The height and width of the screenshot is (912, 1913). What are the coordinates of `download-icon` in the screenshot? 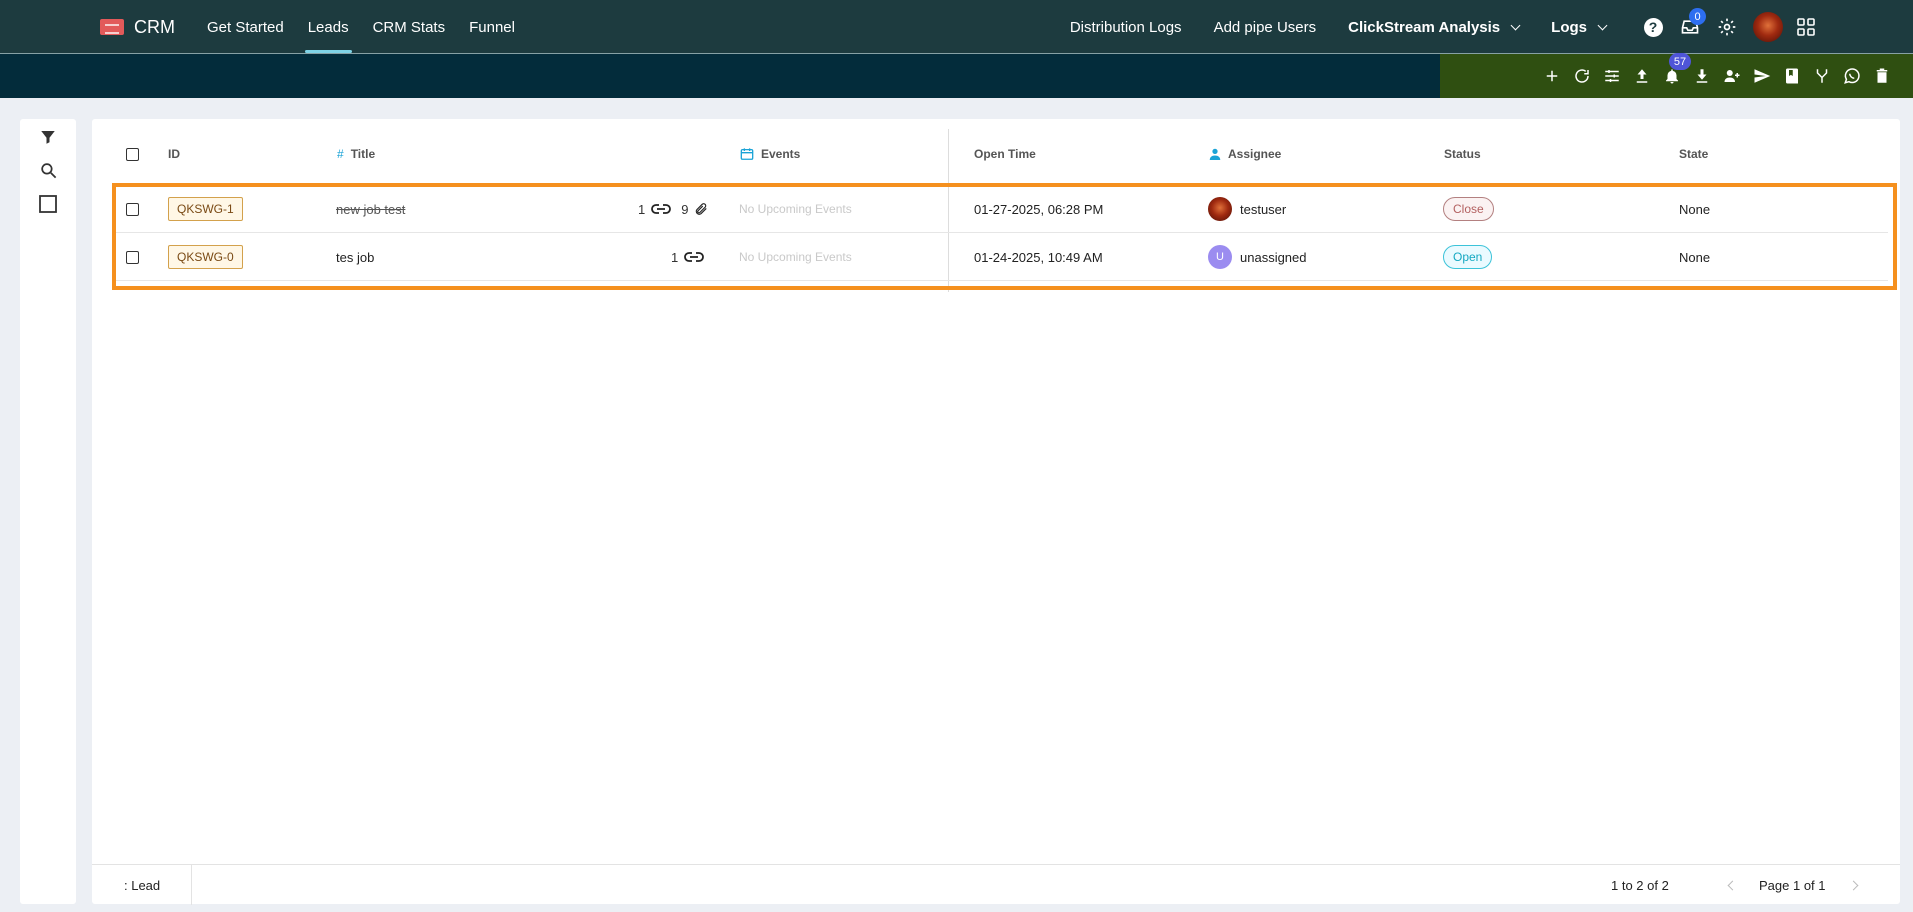 It's located at (1702, 76).